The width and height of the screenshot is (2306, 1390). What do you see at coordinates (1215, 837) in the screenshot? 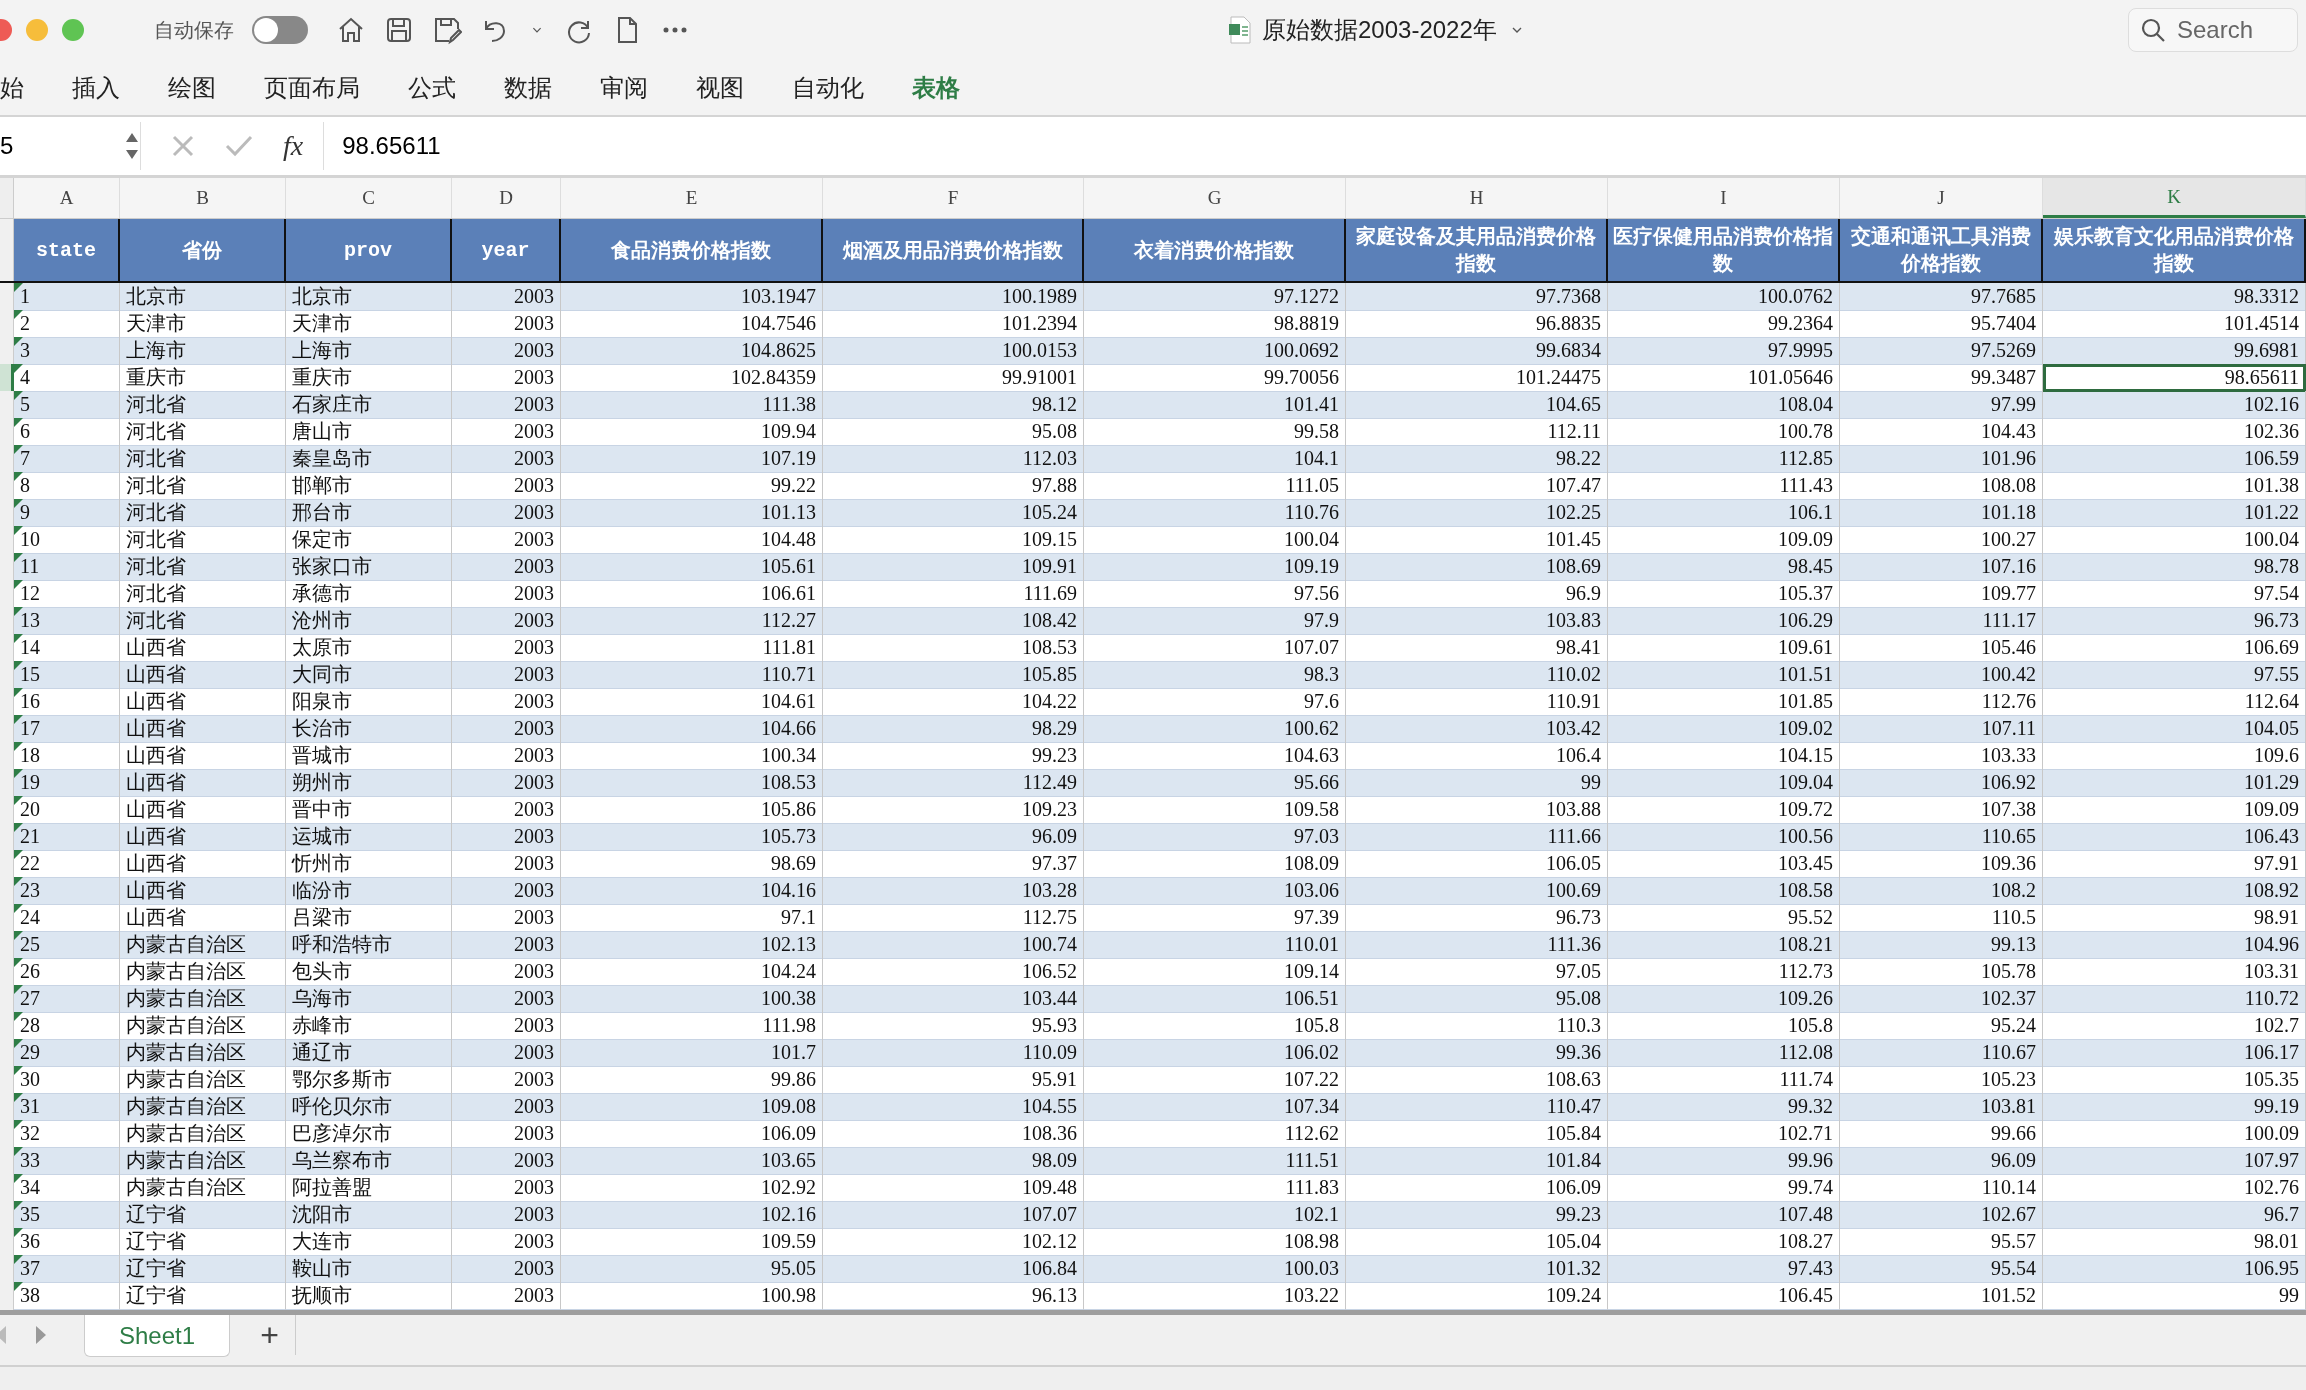
I see `table-cell: 97.03` at bounding box center [1215, 837].